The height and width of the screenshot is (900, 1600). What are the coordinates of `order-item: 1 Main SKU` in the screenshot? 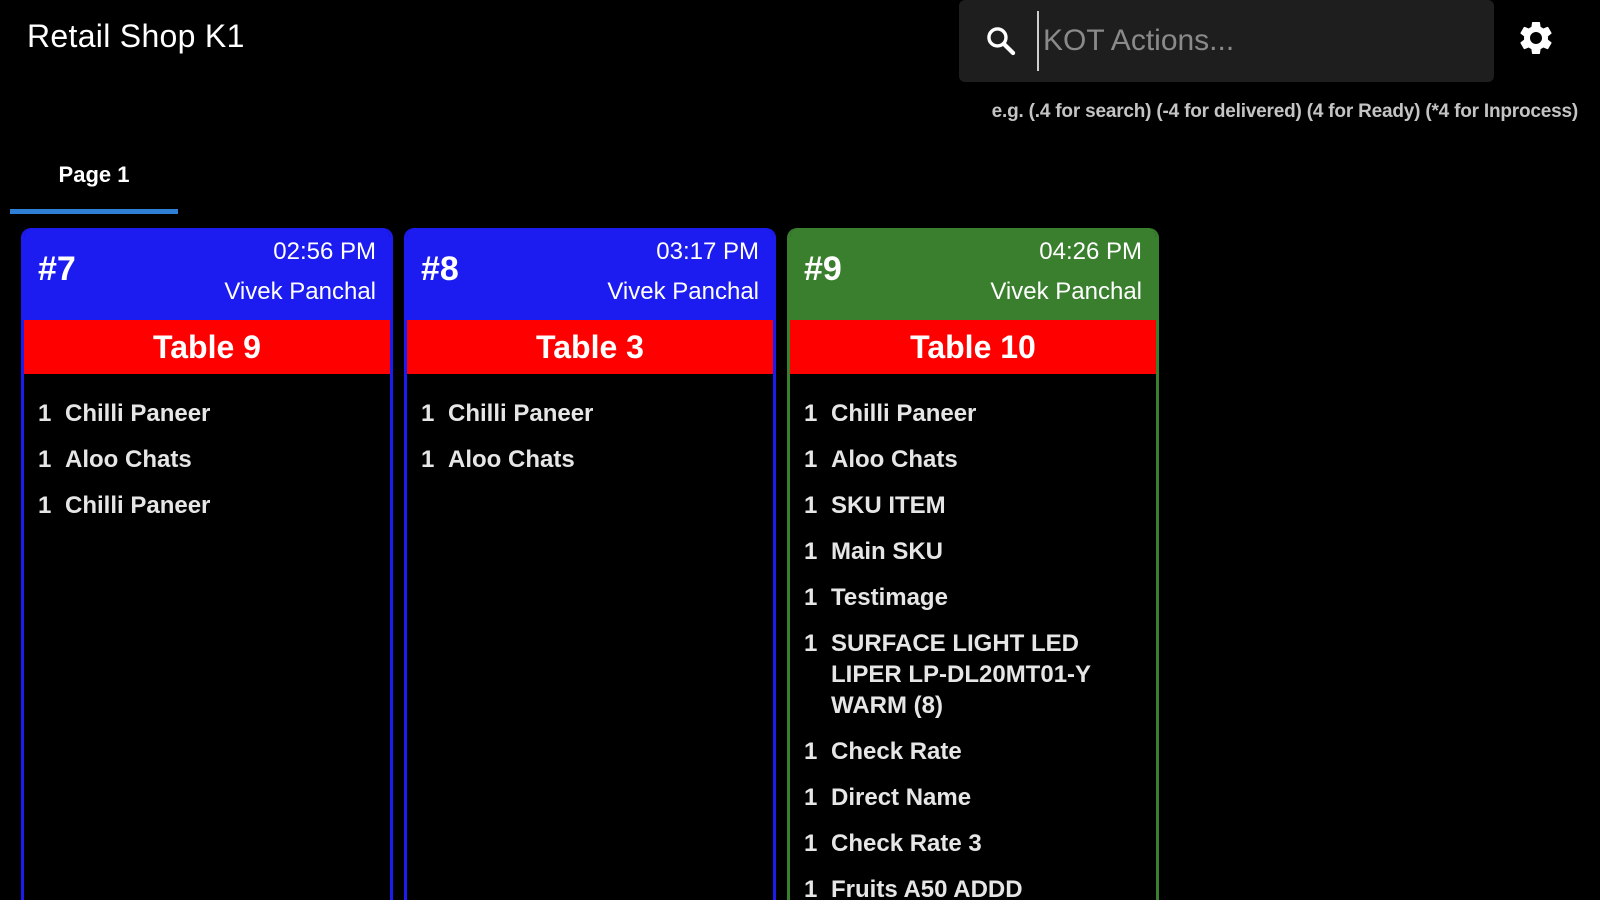 It's located at (973, 551).